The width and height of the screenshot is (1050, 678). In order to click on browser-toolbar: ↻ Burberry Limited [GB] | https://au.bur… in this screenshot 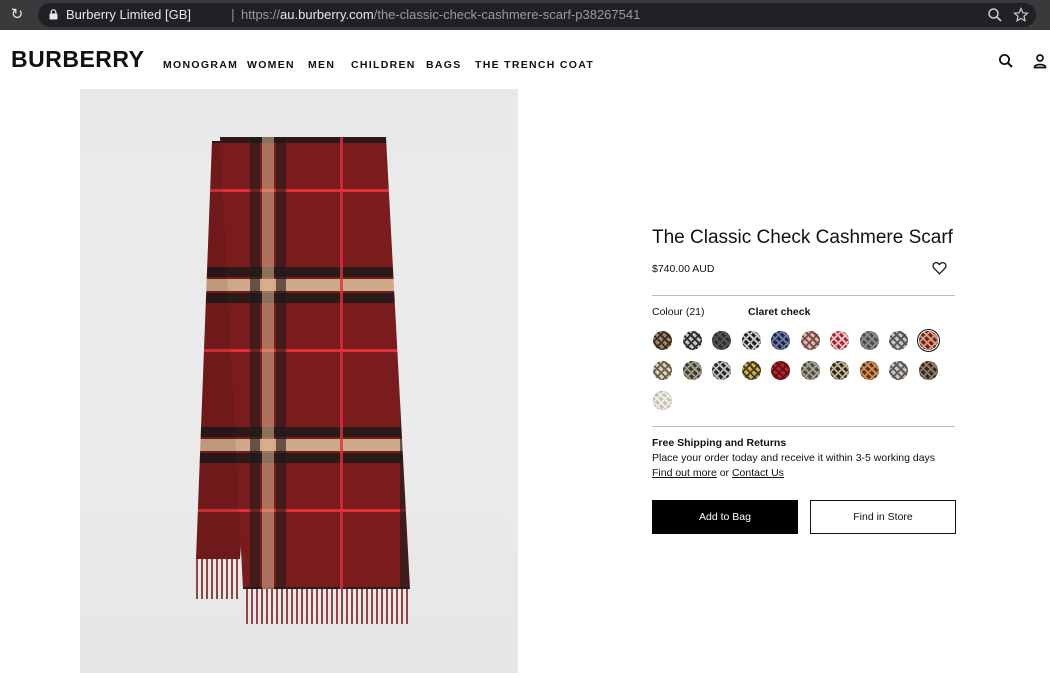, I will do `click(525, 15)`.